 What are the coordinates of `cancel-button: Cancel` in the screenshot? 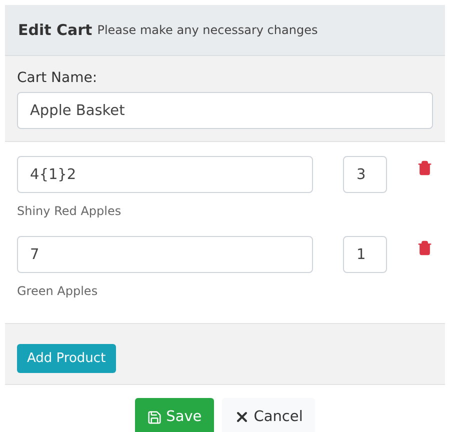 It's located at (268, 415).